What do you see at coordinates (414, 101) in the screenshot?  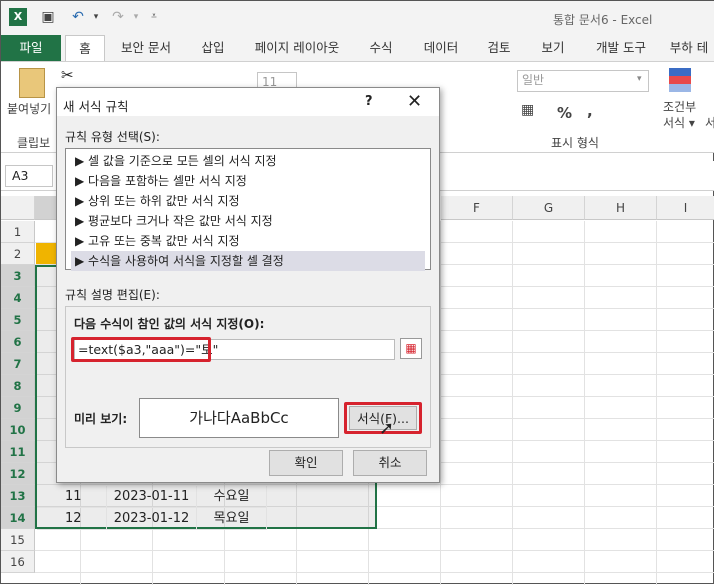 I see `close-button: ✕` at bounding box center [414, 101].